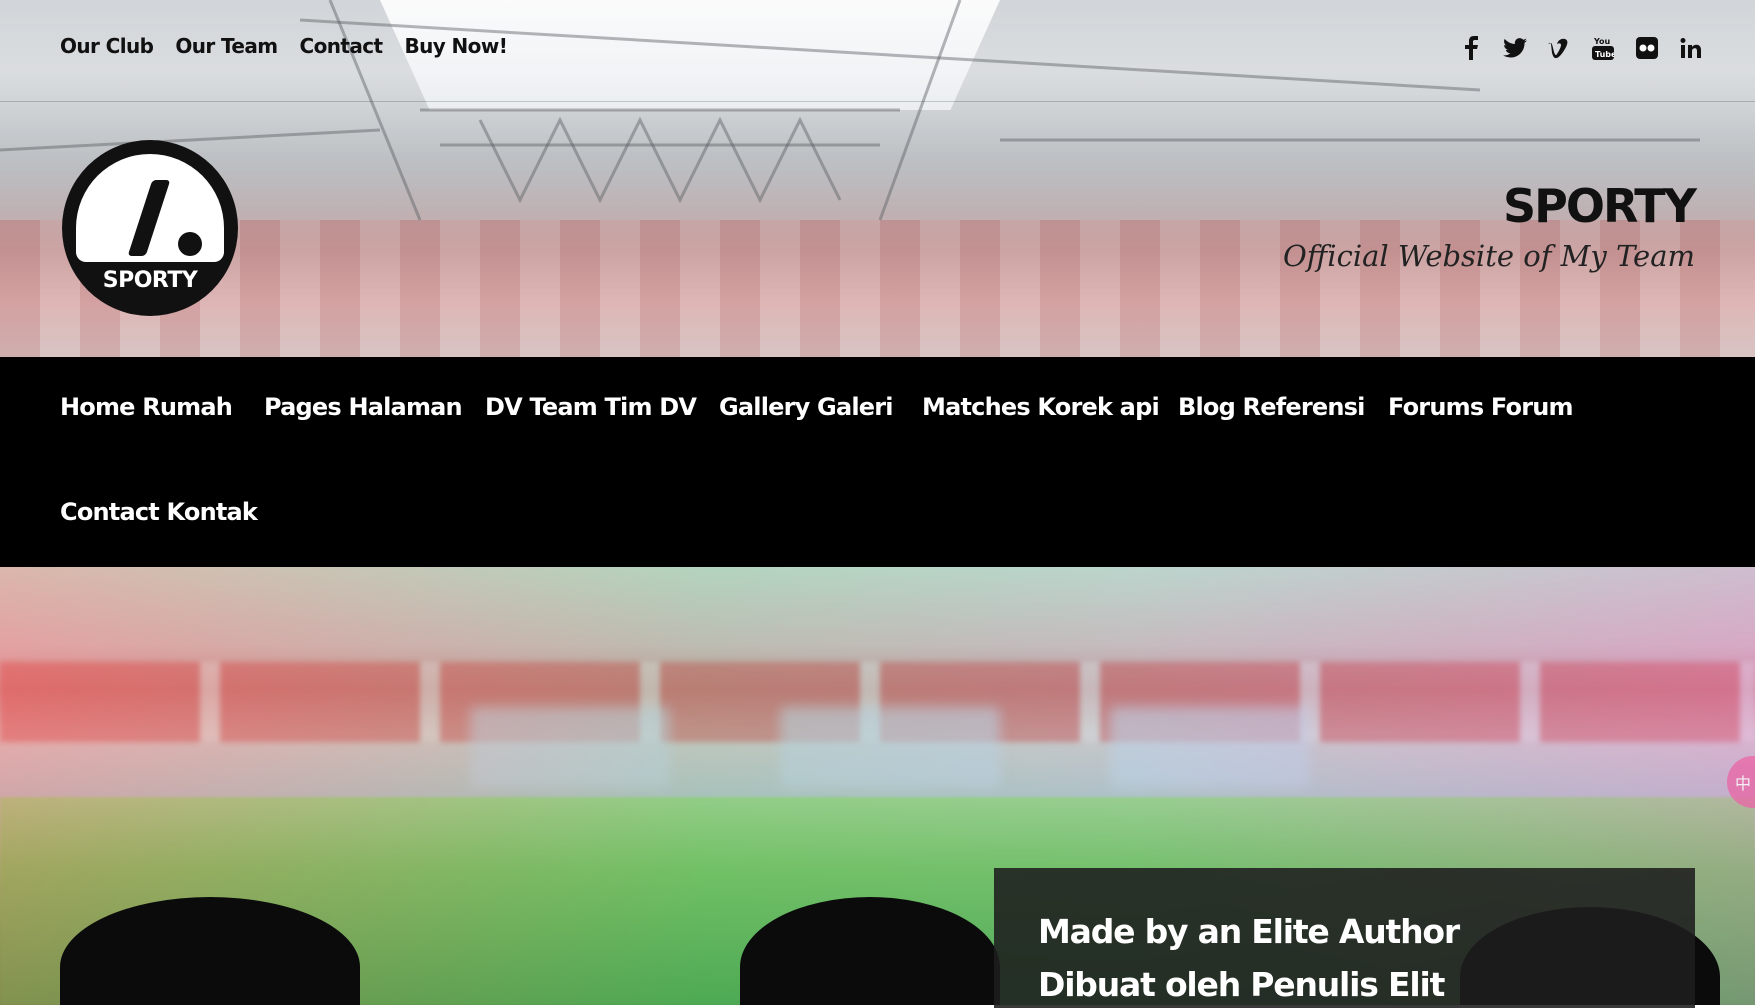  I want to click on logo-text: SPORTY, so click(150, 280).